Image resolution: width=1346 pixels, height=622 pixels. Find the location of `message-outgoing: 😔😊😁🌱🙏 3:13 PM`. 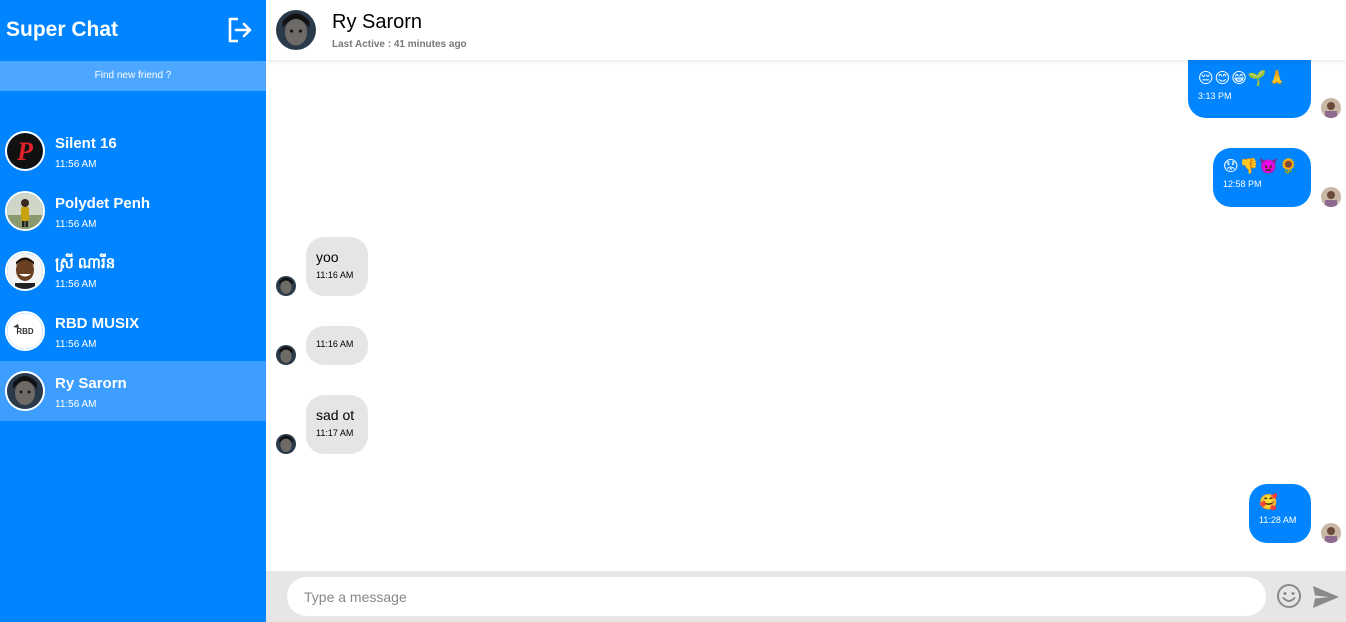

message-outgoing: 😔😊😁🌱🙏 3:13 PM is located at coordinates (1249, 89).